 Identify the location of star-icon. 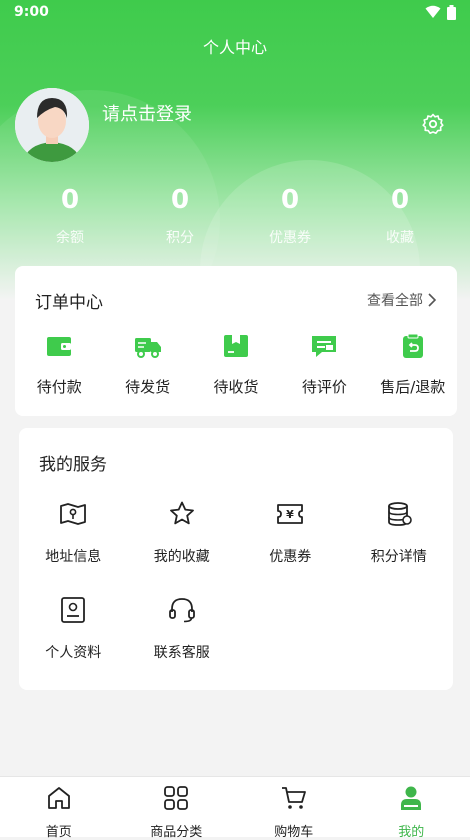
(182, 514).